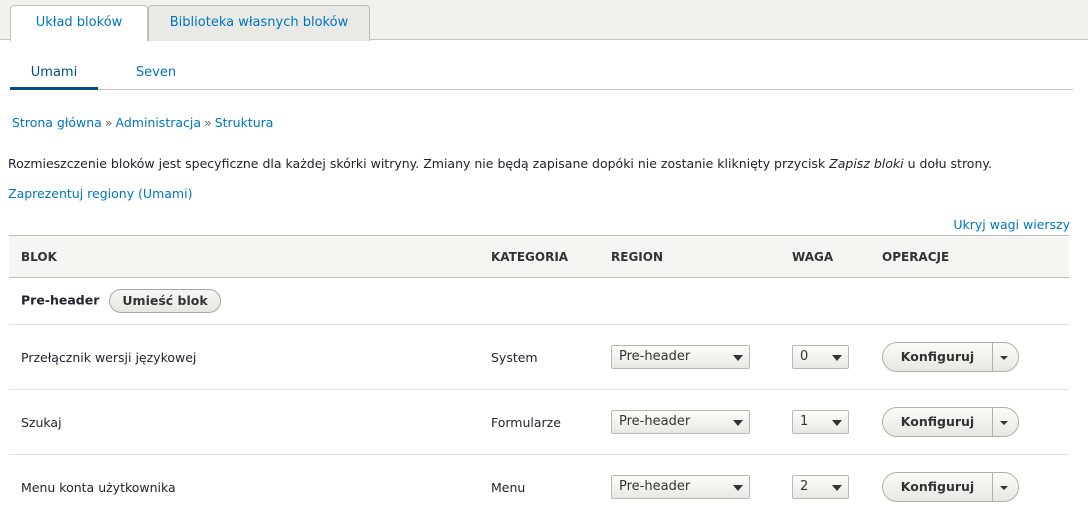 The height and width of the screenshot is (516, 1088). What do you see at coordinates (244, 422) in the screenshot?
I see `block-name: Szukaj` at bounding box center [244, 422].